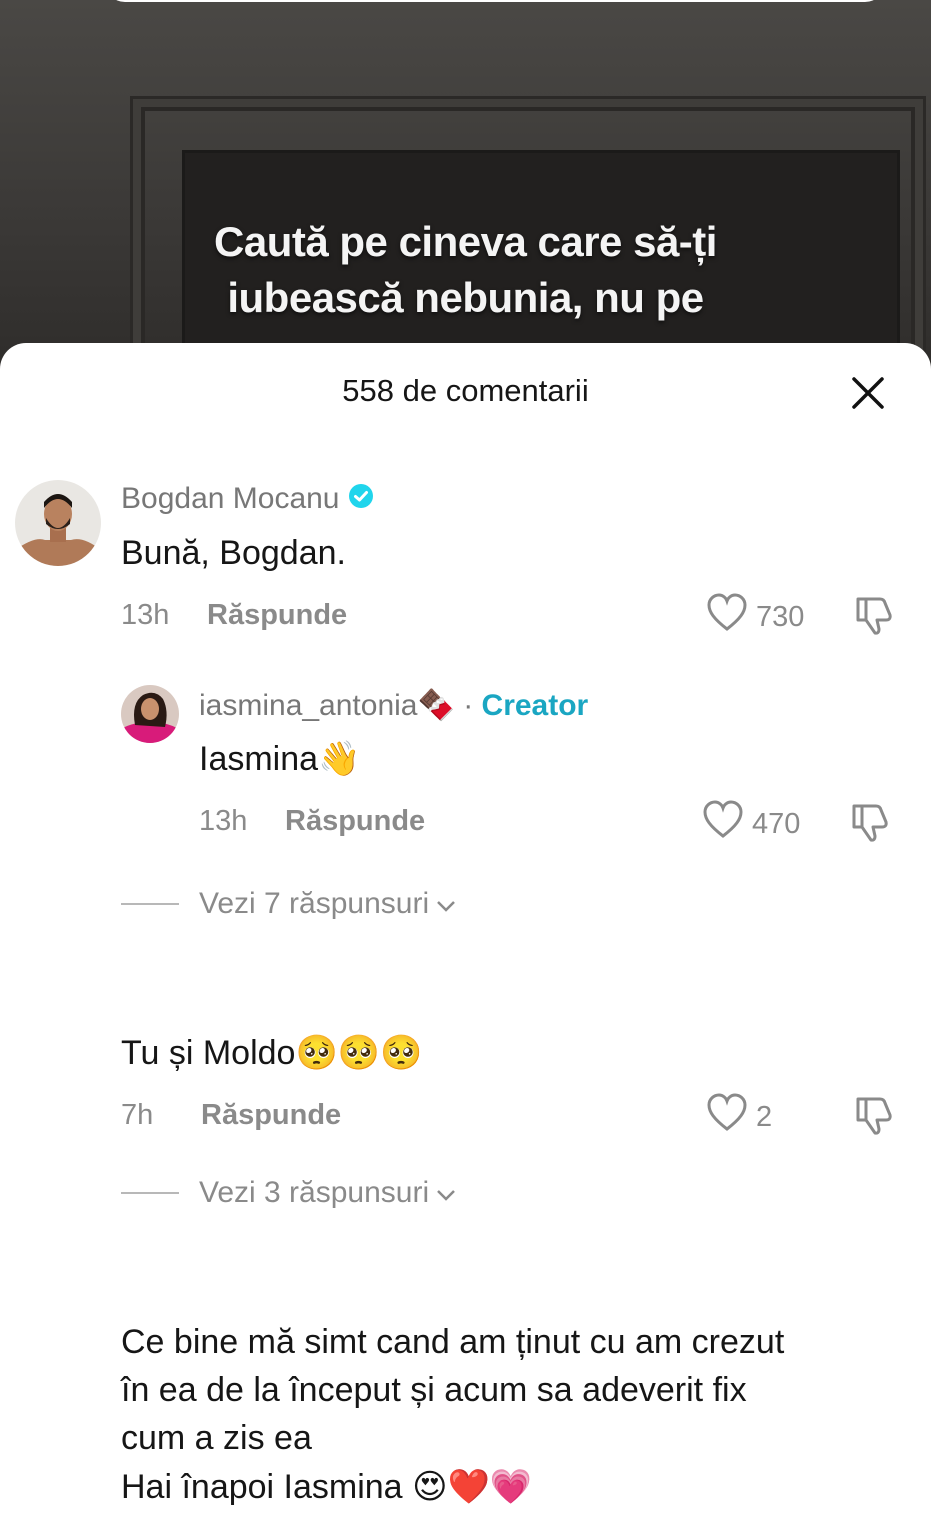  I want to click on close-icon, so click(868, 393).